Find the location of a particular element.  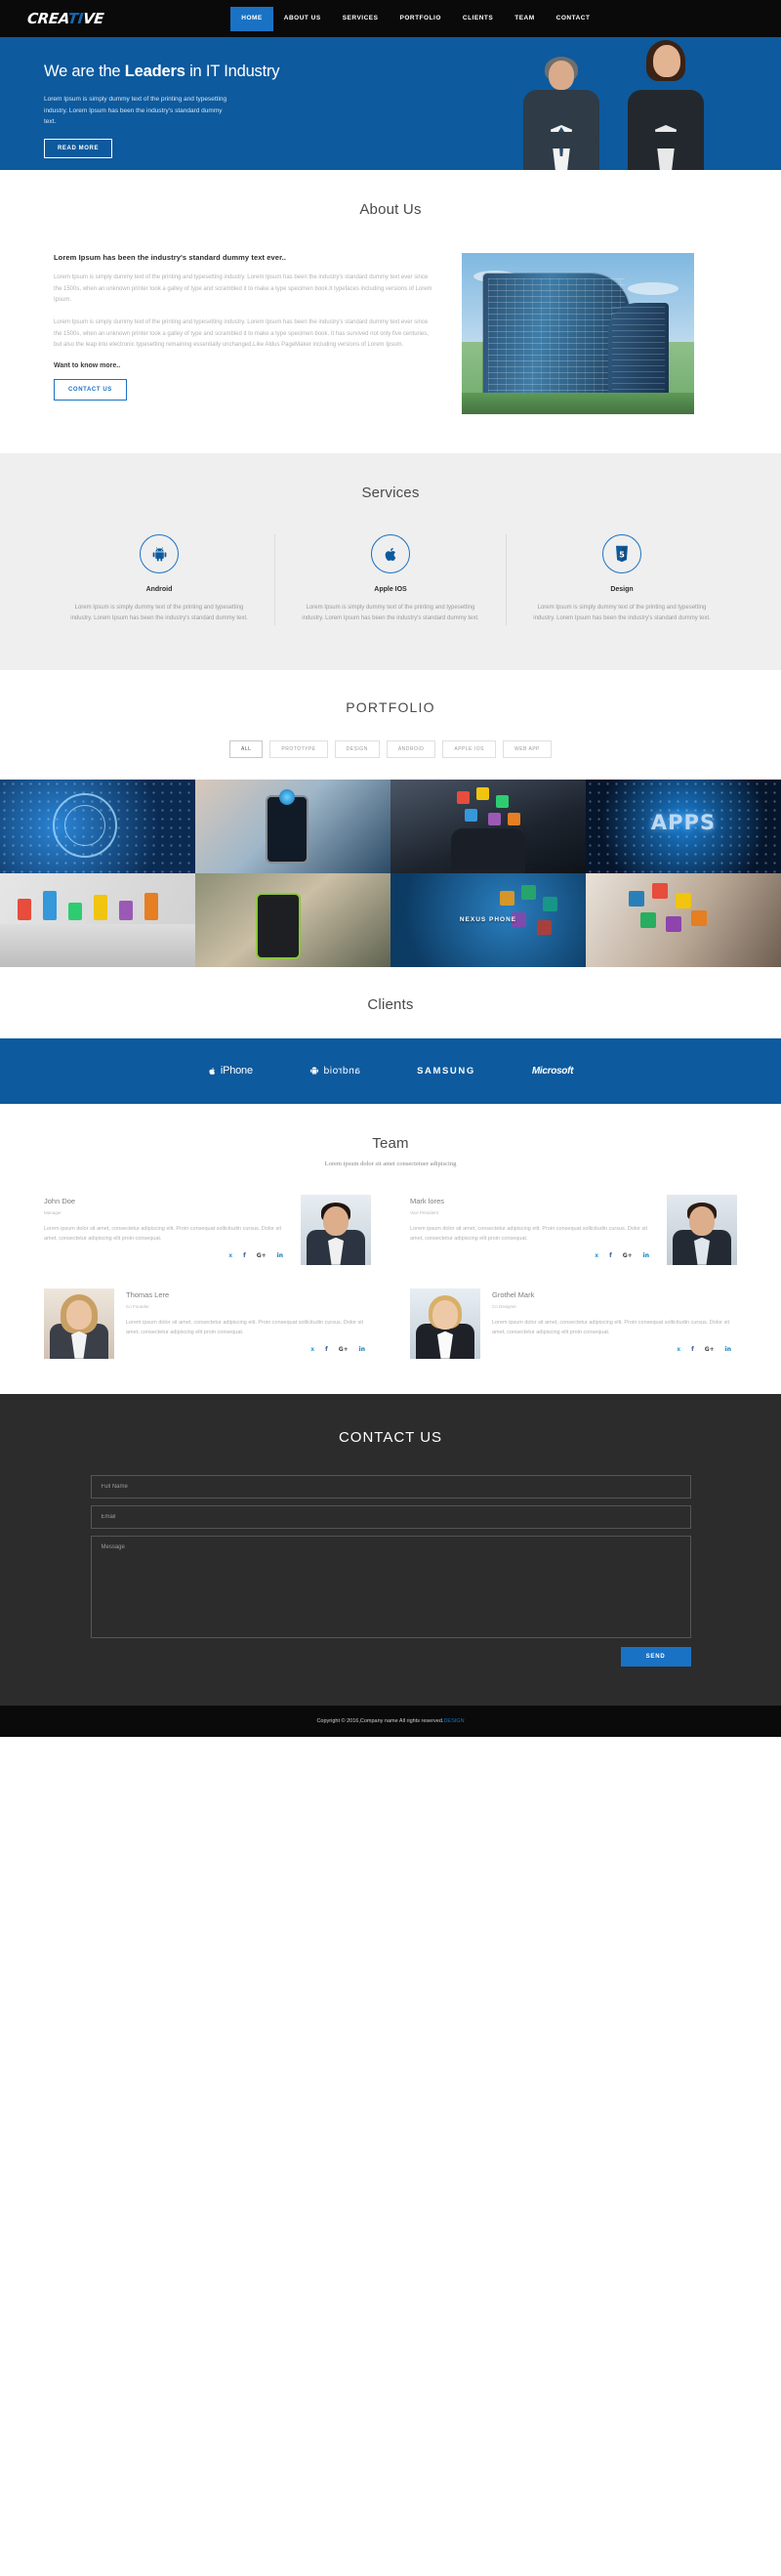

nav-item-portfolio: PORTFOLIO is located at coordinates (420, 19).